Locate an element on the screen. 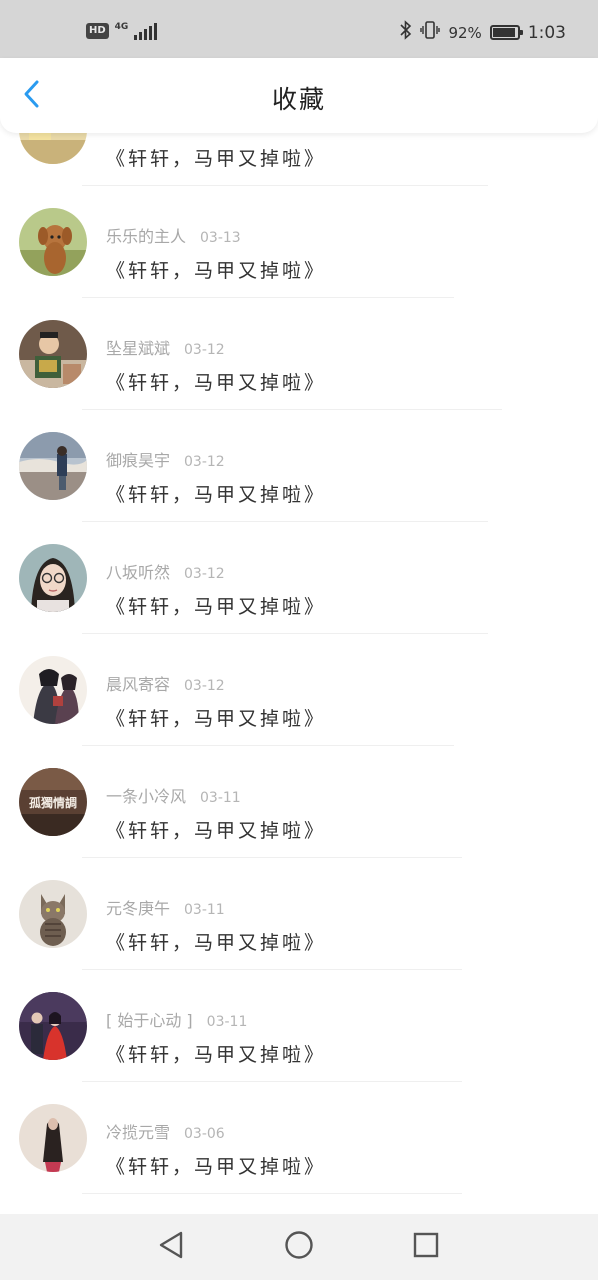 Image resolution: width=598 pixels, height=1280 pixels. post-date: 03-06 is located at coordinates (204, 1134).